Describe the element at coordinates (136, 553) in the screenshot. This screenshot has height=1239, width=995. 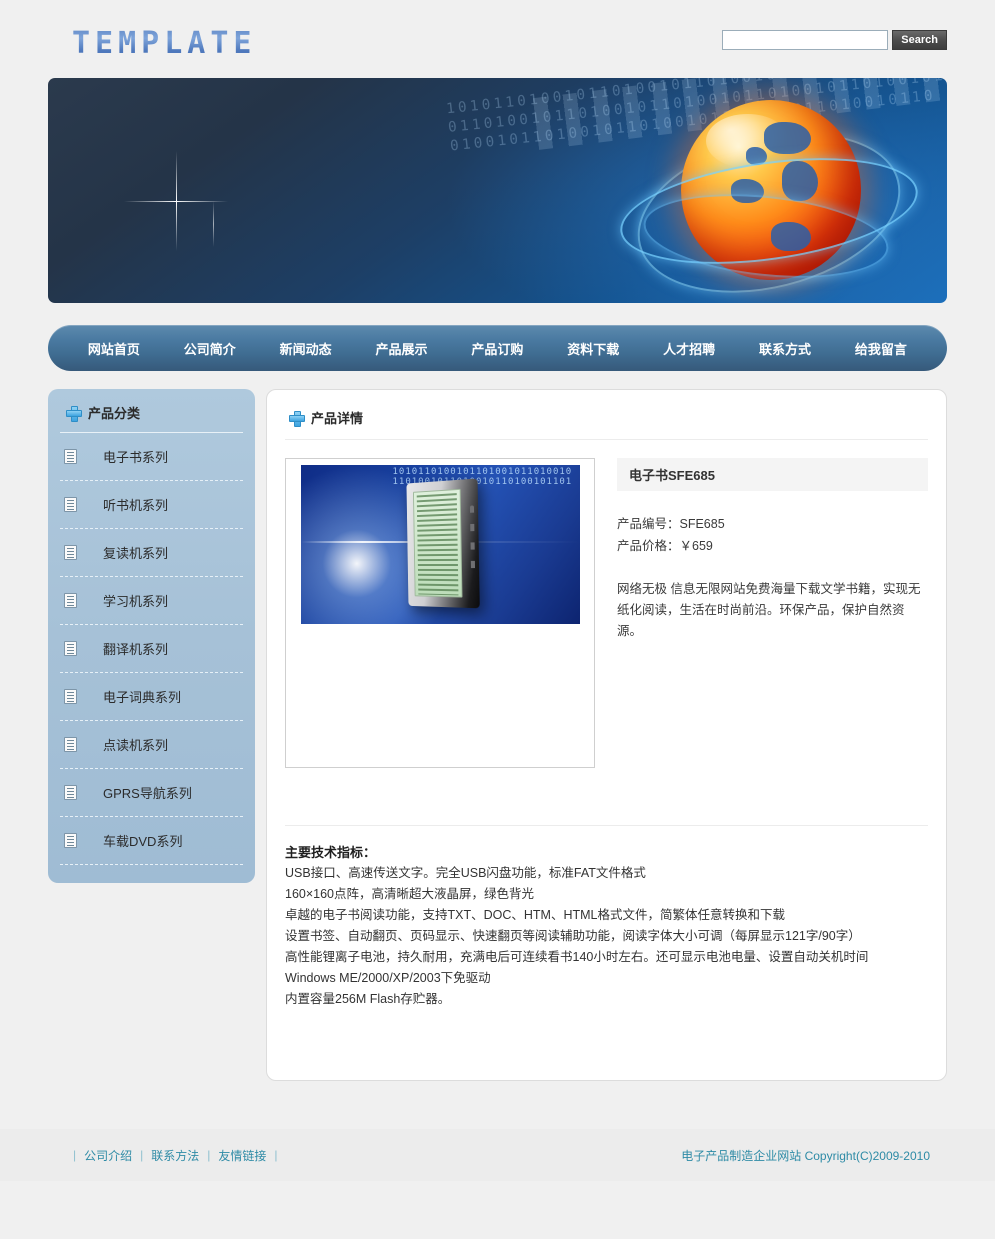
I see `sidebar-item-label: 复读机系列` at that location.